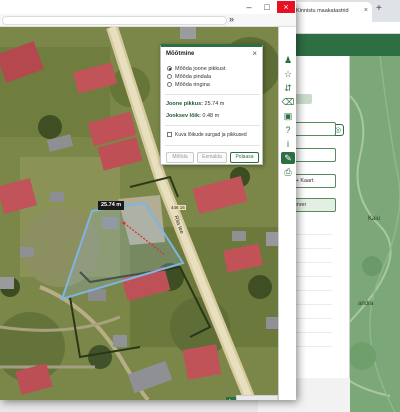 The width and height of the screenshot is (400, 412). Describe the element at coordinates (366, 304) in the screenshot. I see `map-place-label: andra` at that location.